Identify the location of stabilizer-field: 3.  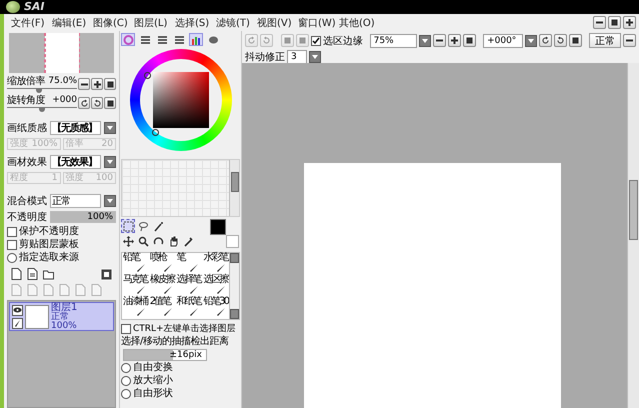
(297, 57).